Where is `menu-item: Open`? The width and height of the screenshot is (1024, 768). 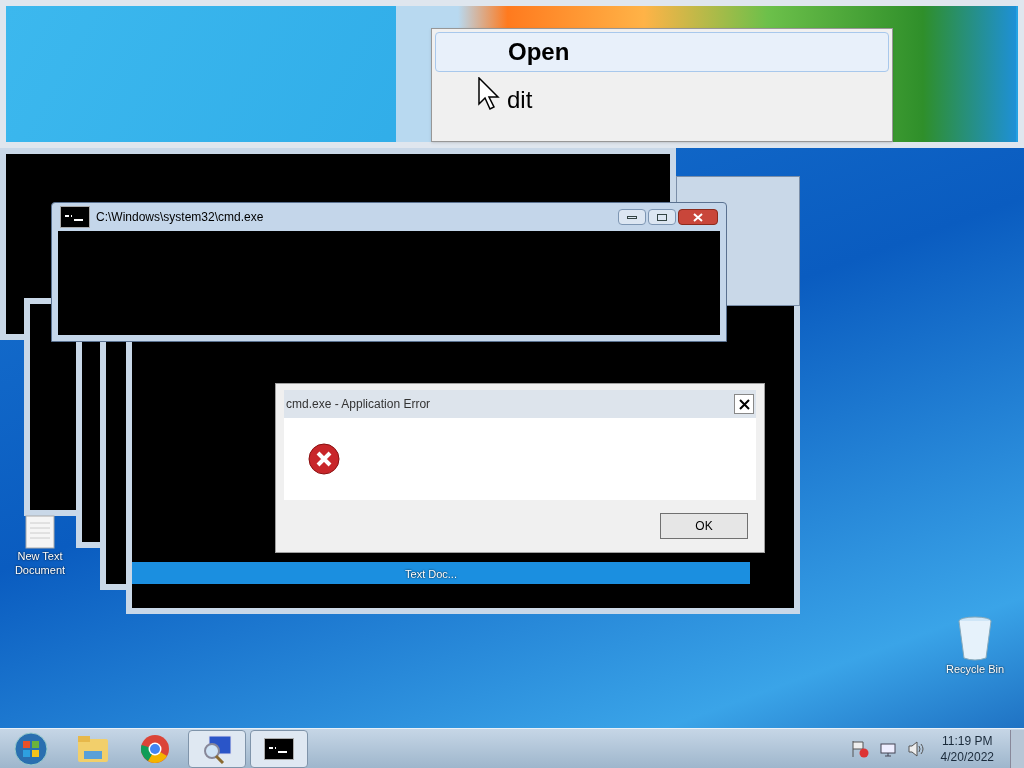
menu-item: Open is located at coordinates (662, 52).